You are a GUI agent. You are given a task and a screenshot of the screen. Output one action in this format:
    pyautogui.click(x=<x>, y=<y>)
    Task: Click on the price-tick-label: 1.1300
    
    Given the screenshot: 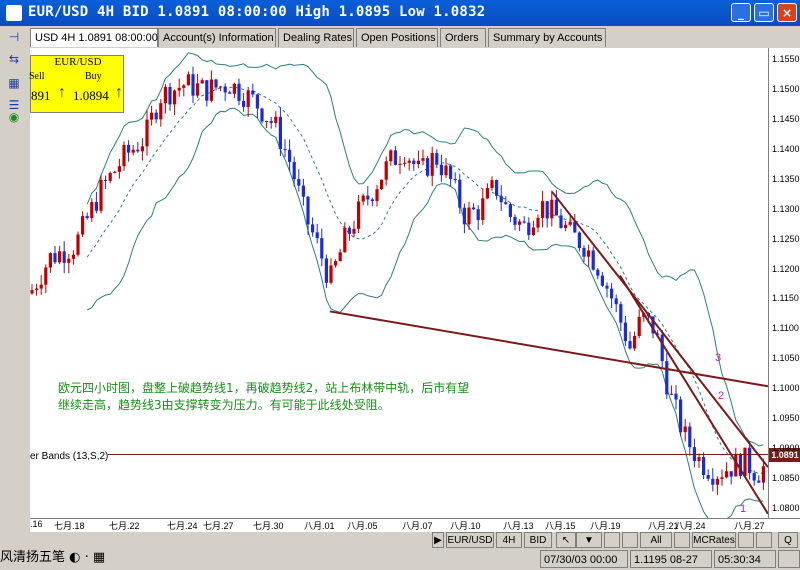 What is the action you would take?
    pyautogui.click(x=786, y=208)
    